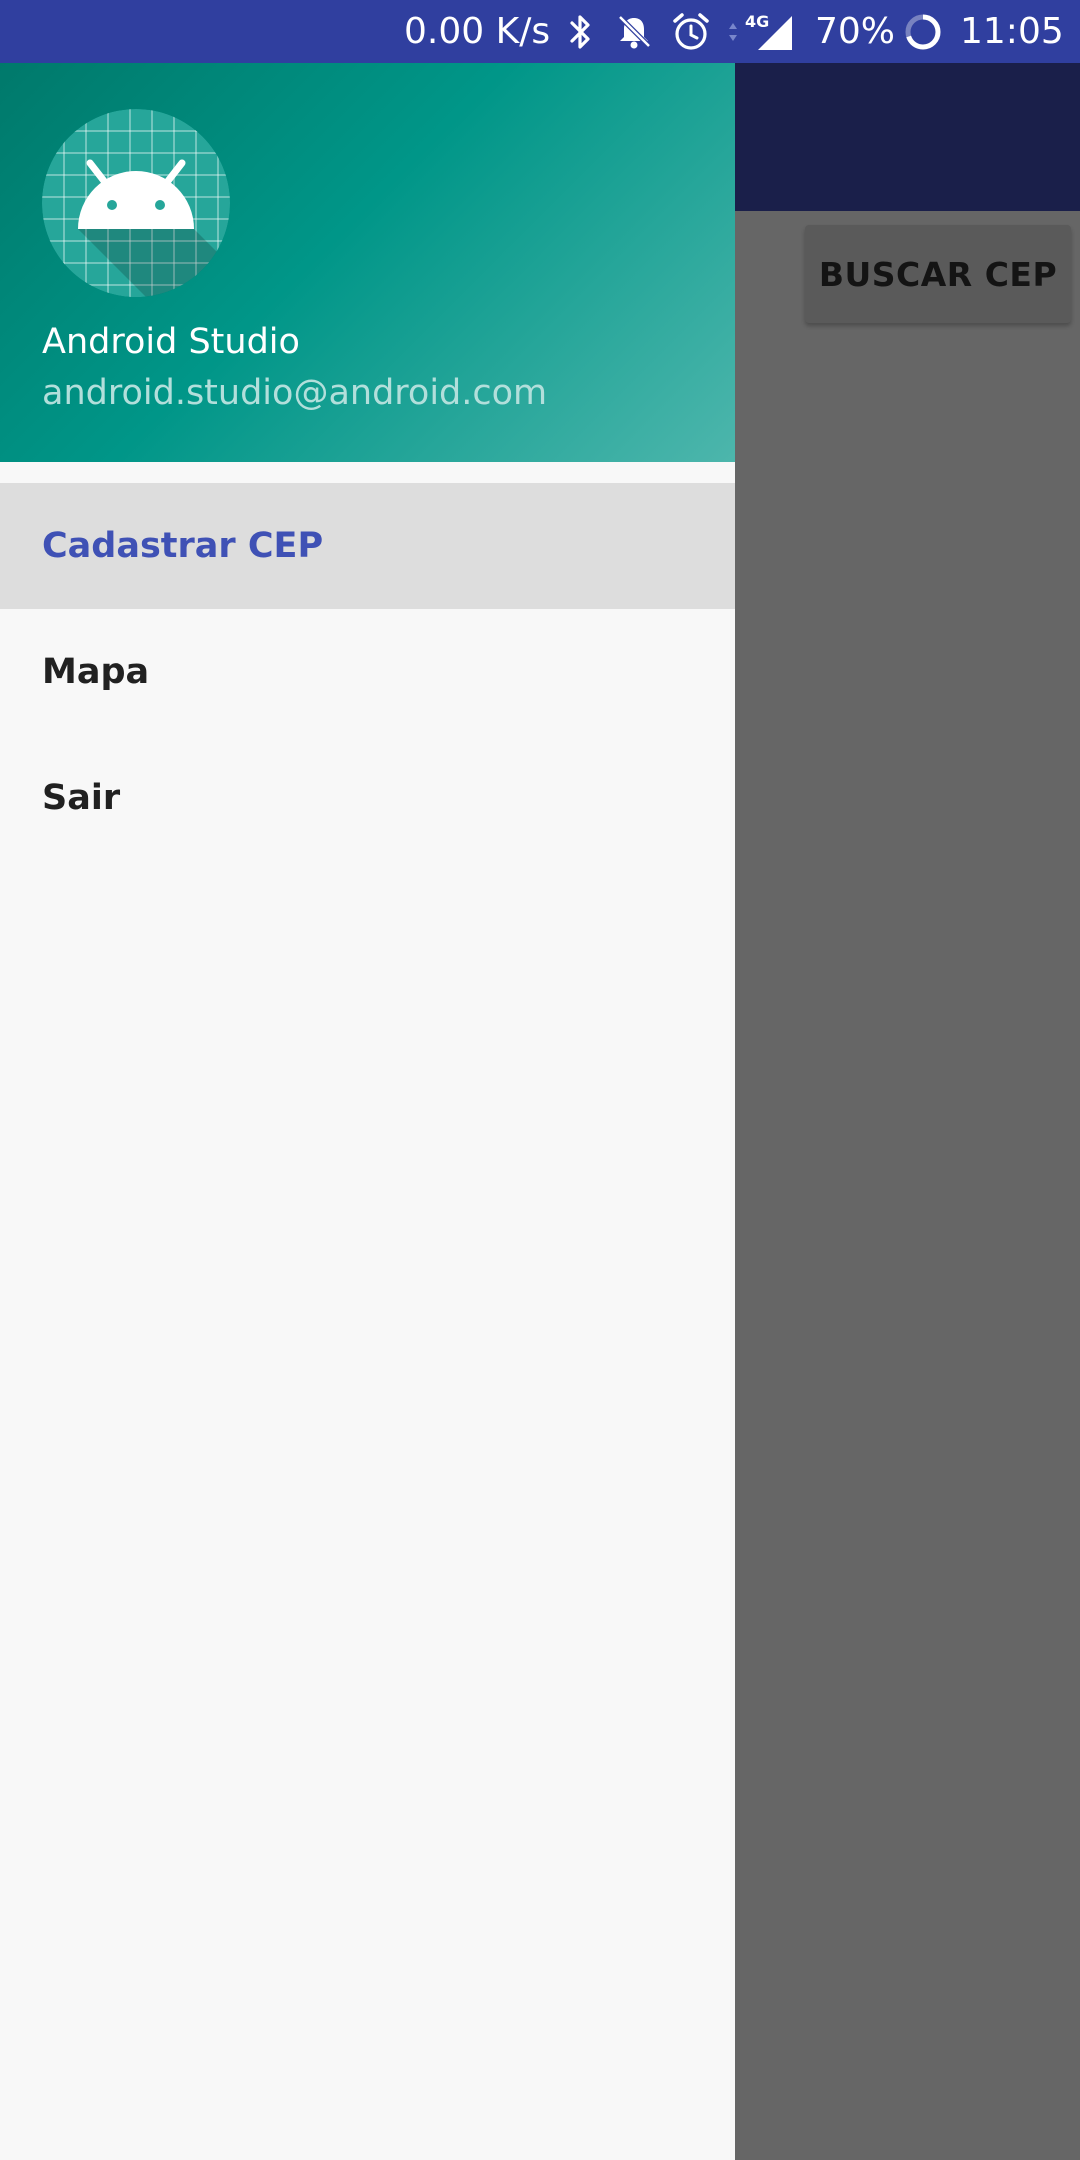  What do you see at coordinates (183, 546) in the screenshot?
I see `menu-item-label: Cadastrar CEP` at bounding box center [183, 546].